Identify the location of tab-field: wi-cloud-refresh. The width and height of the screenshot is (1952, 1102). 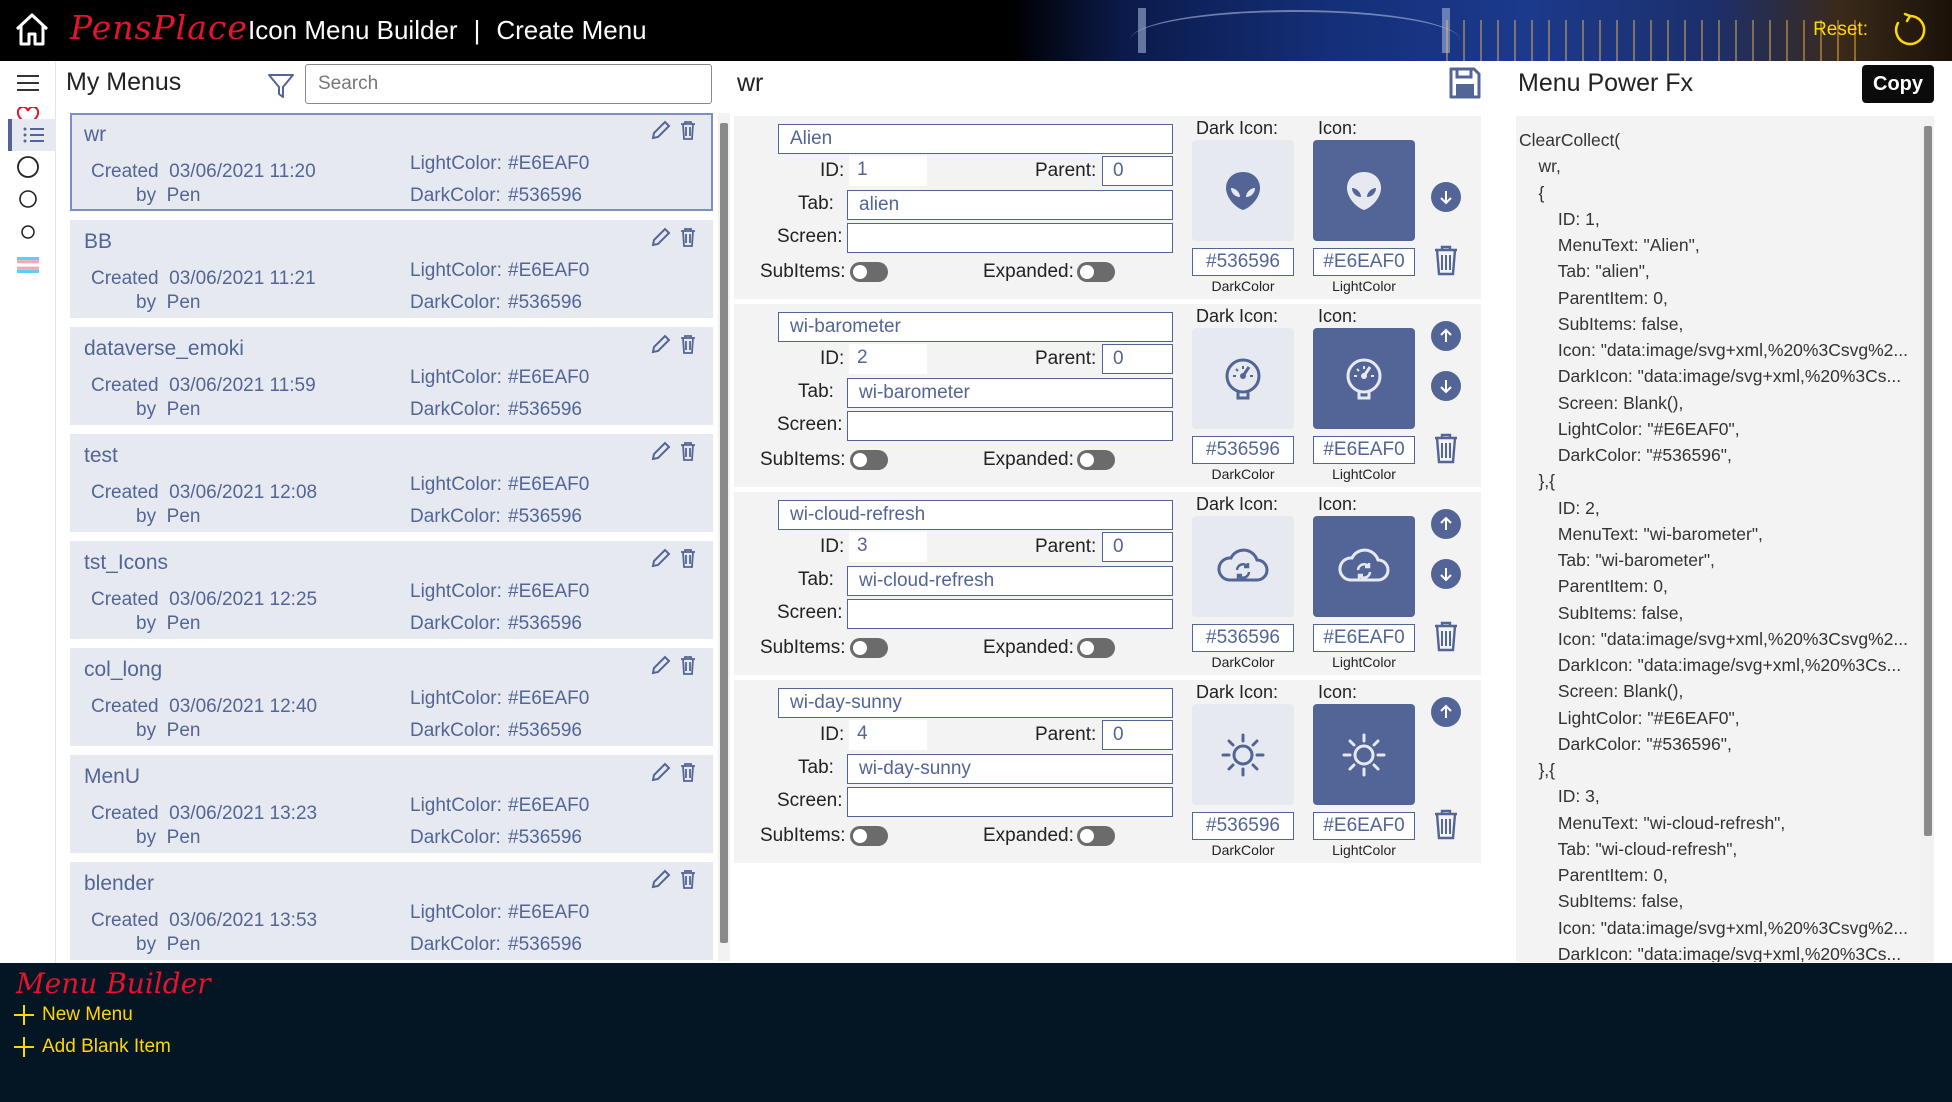
(1010, 581).